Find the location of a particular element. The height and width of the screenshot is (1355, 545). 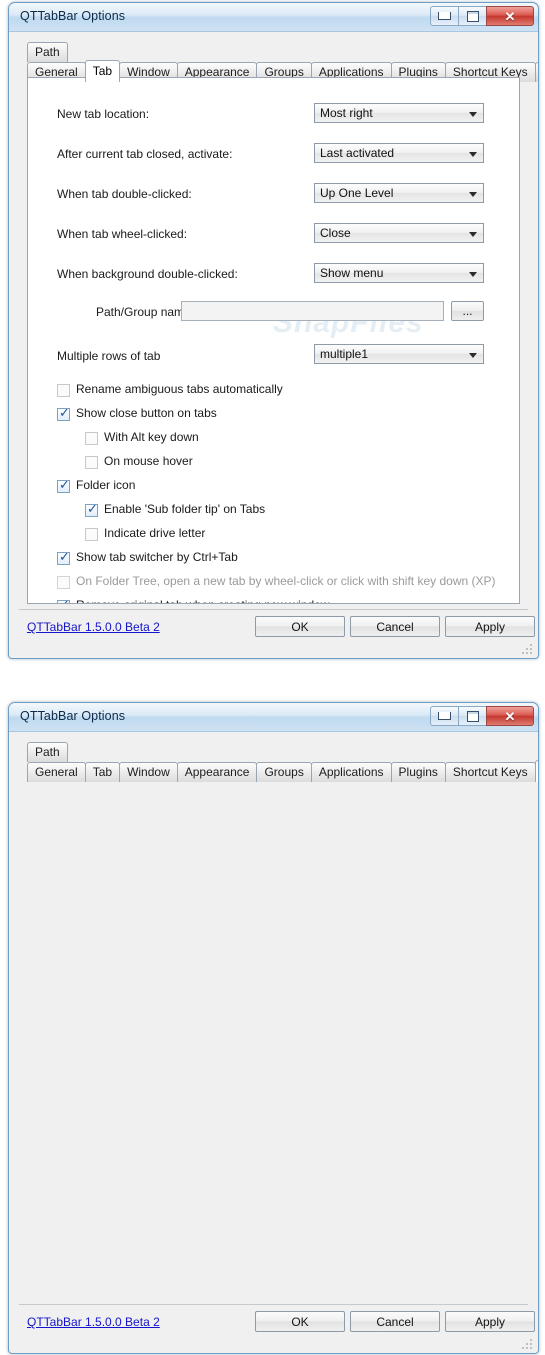

after-tab-closed-value: Last activated is located at coordinates (357, 153).